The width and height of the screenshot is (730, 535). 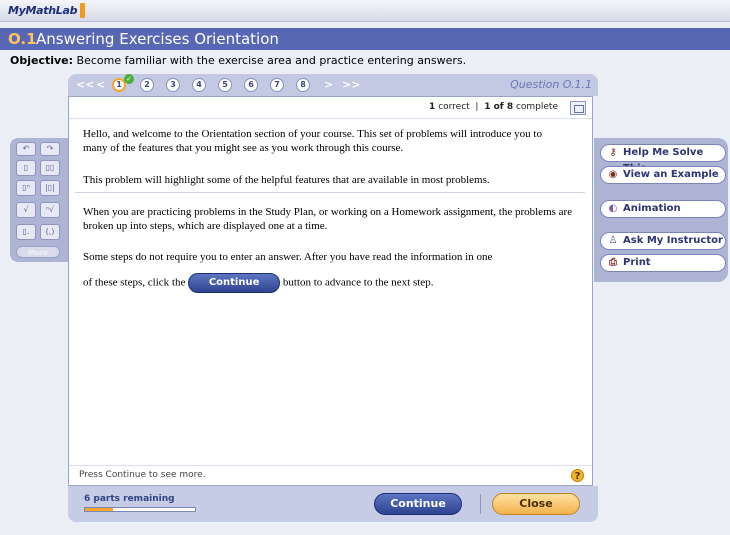 What do you see at coordinates (328, 84) in the screenshot?
I see `next-question-button: >` at bounding box center [328, 84].